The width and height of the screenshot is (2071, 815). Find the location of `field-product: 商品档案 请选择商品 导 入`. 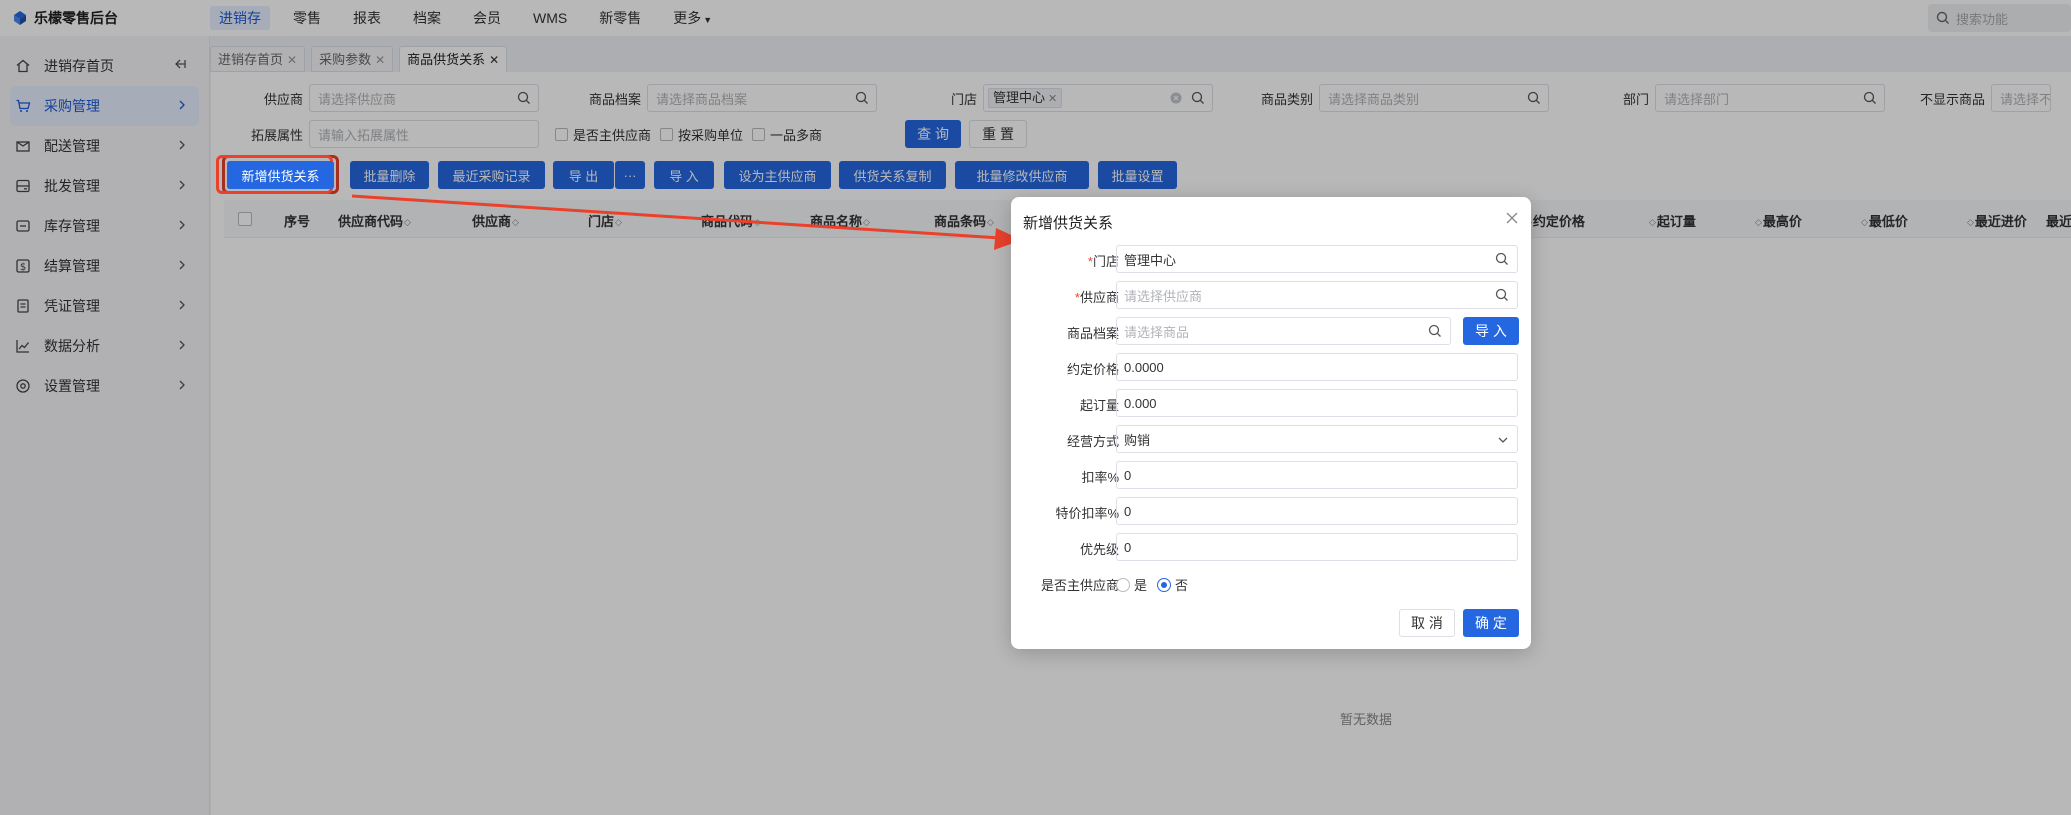

field-product: 商品档案 请选择商品 导 入 is located at coordinates (1271, 331).